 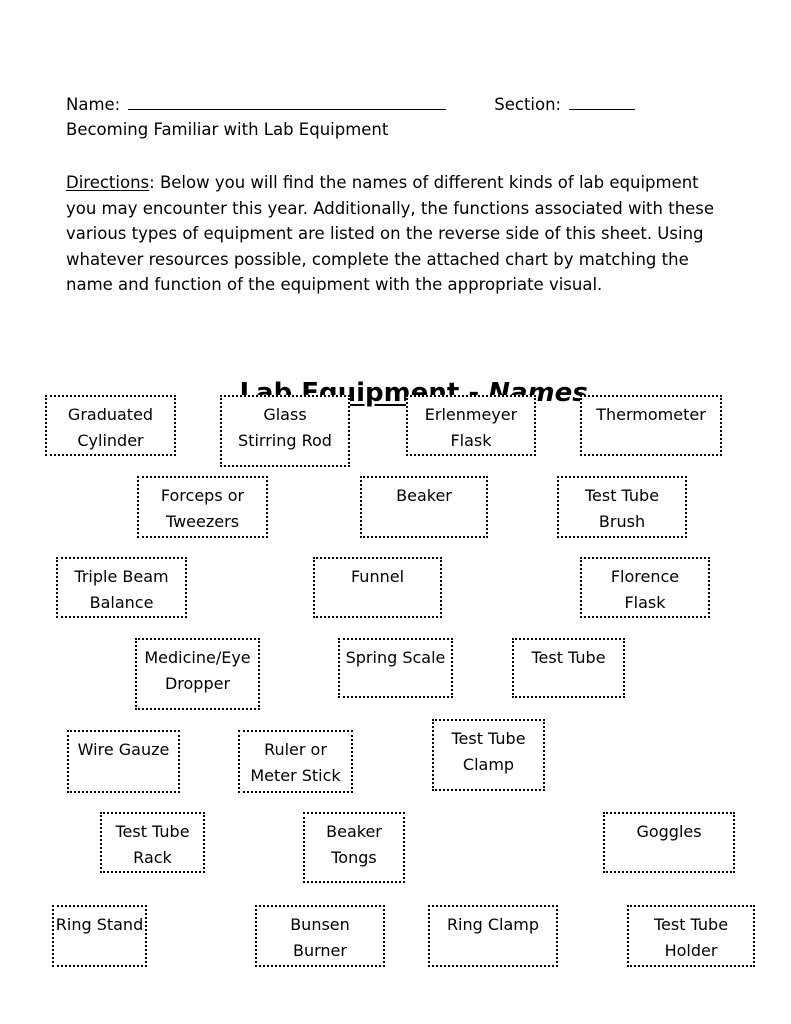 I want to click on equipment-box-label: Tongs, so click(x=354, y=857).